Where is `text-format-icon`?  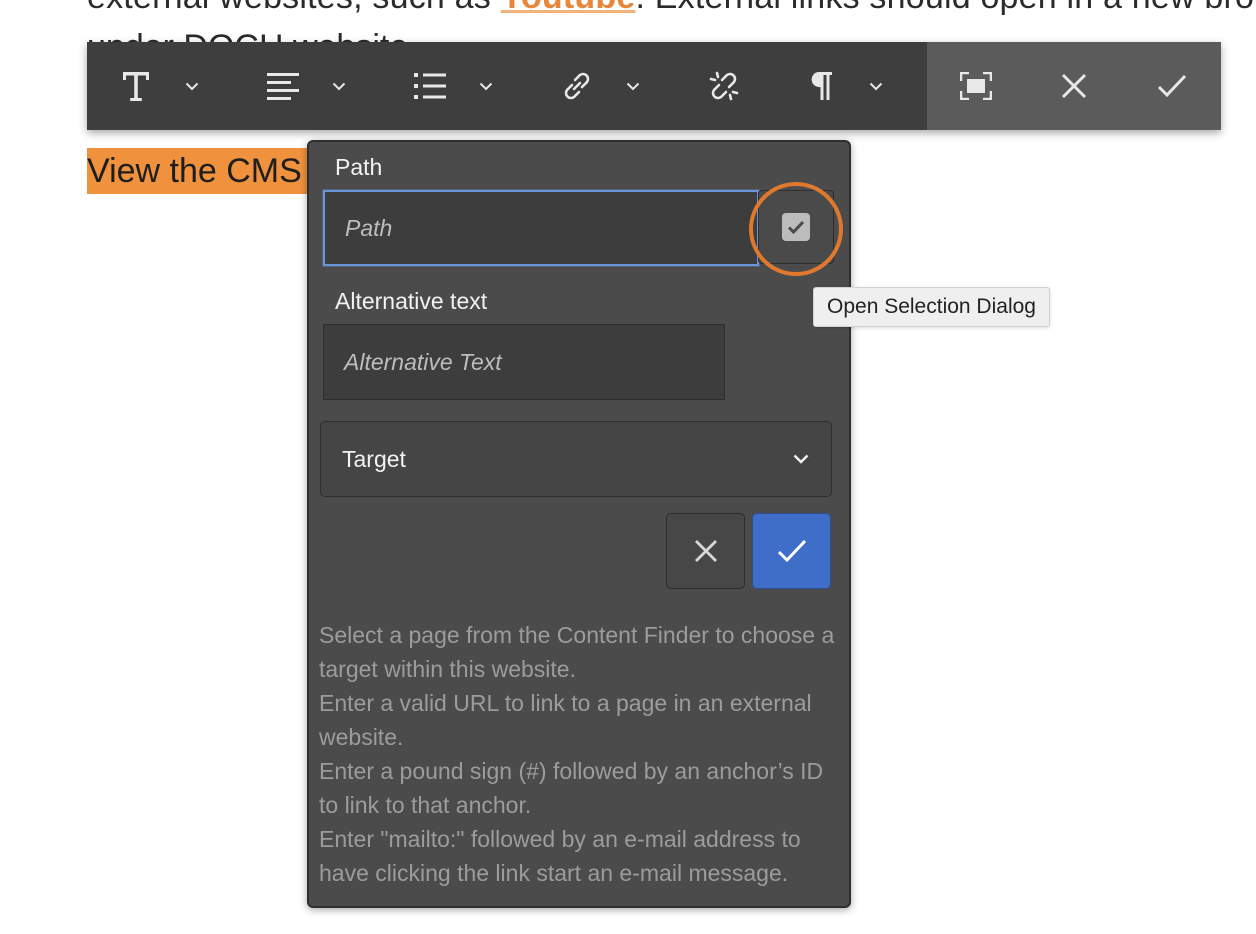
text-format-icon is located at coordinates (136, 86).